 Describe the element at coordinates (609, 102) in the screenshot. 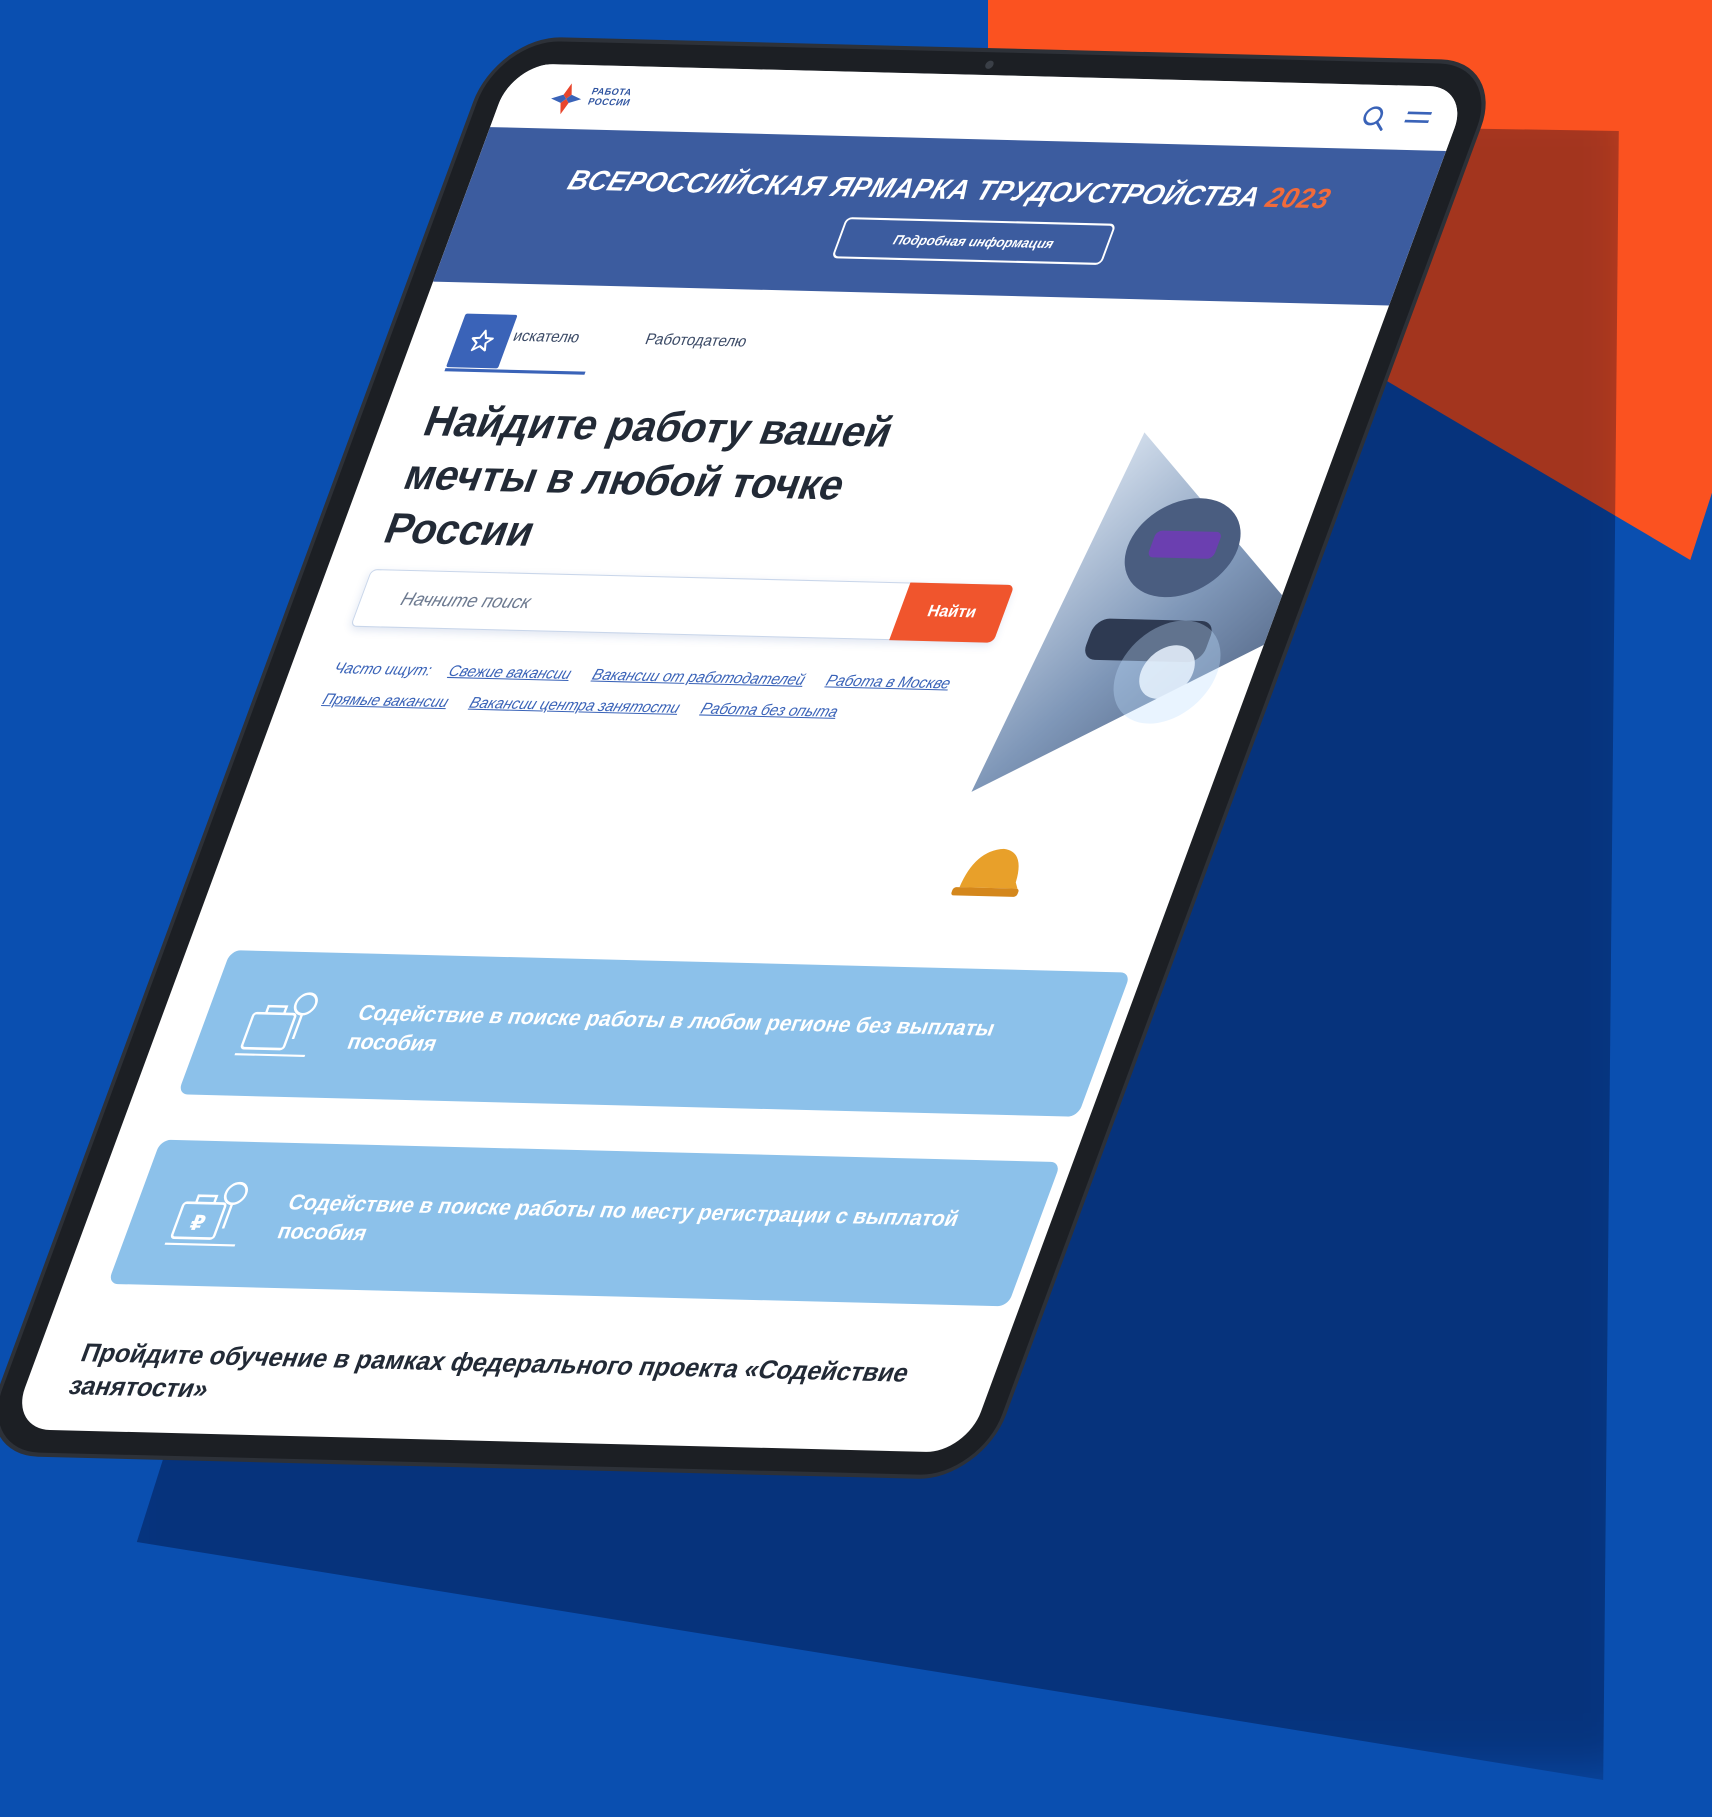

I see `logo-line-2: РОССИИ` at that location.